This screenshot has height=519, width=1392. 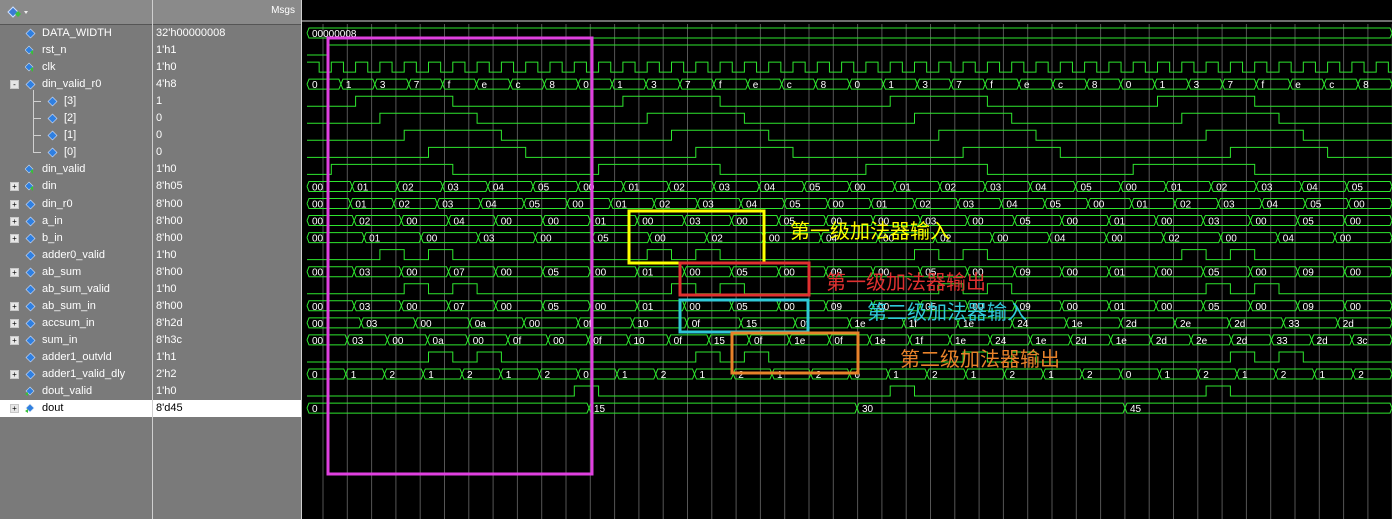 I want to click on signal-row: + b_in, so click(x=76, y=238).